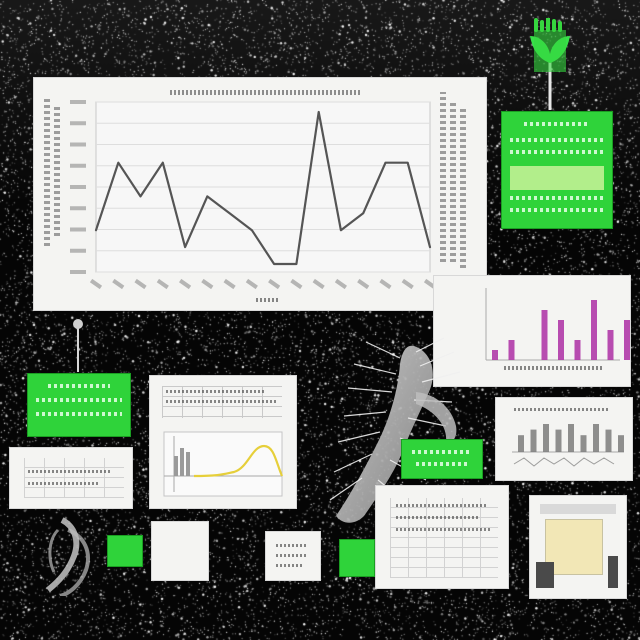 This screenshot has height=640, width=640. Describe the element at coordinates (436, 417) in the screenshot. I see `fern-tail` at that location.